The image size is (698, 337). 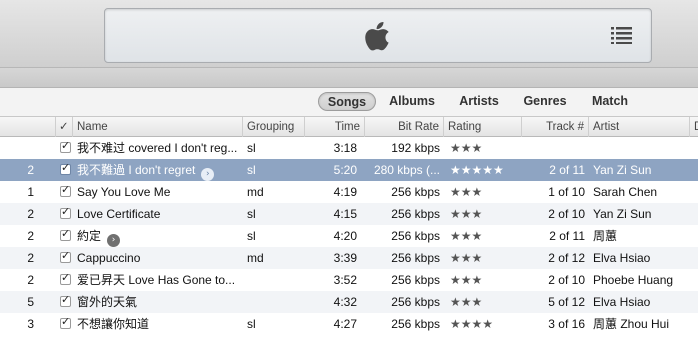 What do you see at coordinates (158, 302) in the screenshot?
I see `song-name-cell: 窗外的天氣` at bounding box center [158, 302].